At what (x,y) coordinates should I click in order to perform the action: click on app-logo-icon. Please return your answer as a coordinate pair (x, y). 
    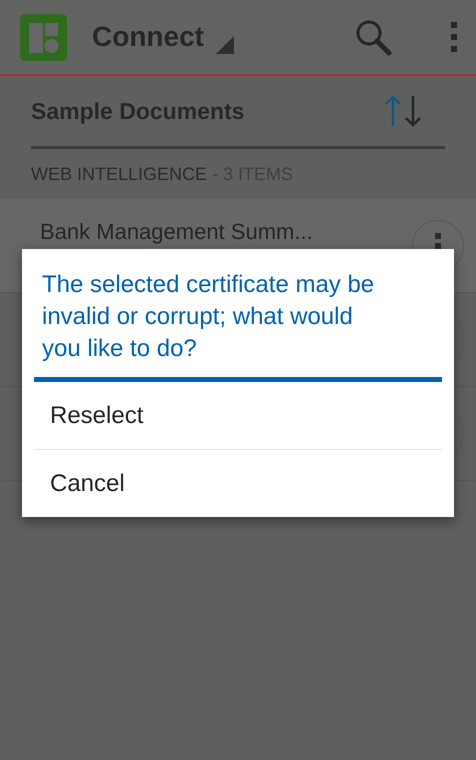
    Looking at the image, I should click on (43, 37).